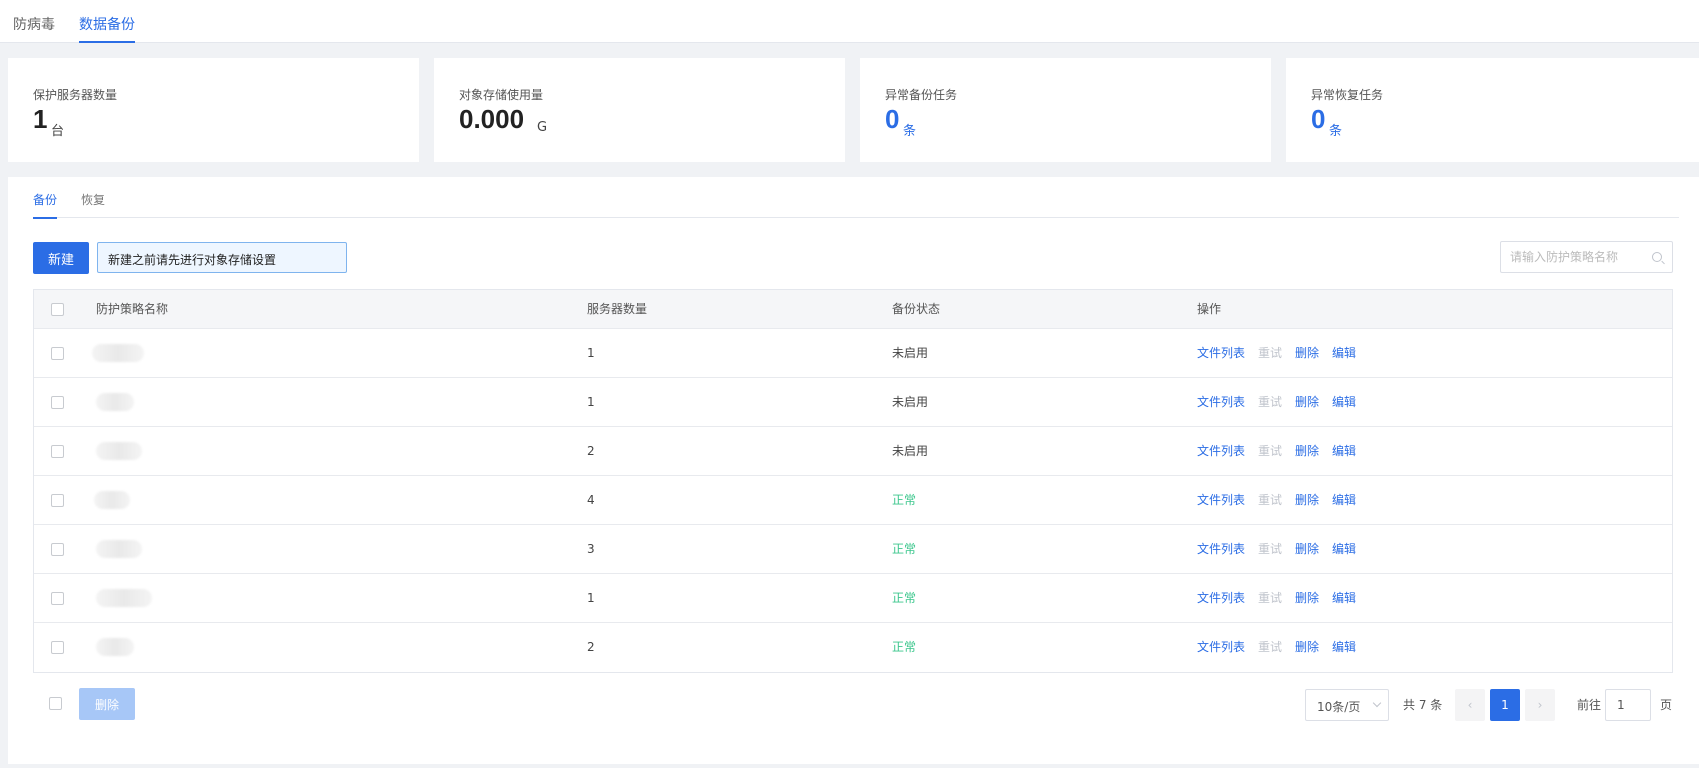  What do you see at coordinates (75, 95) in the screenshot?
I see `stat-label: 保护服务器数量` at bounding box center [75, 95].